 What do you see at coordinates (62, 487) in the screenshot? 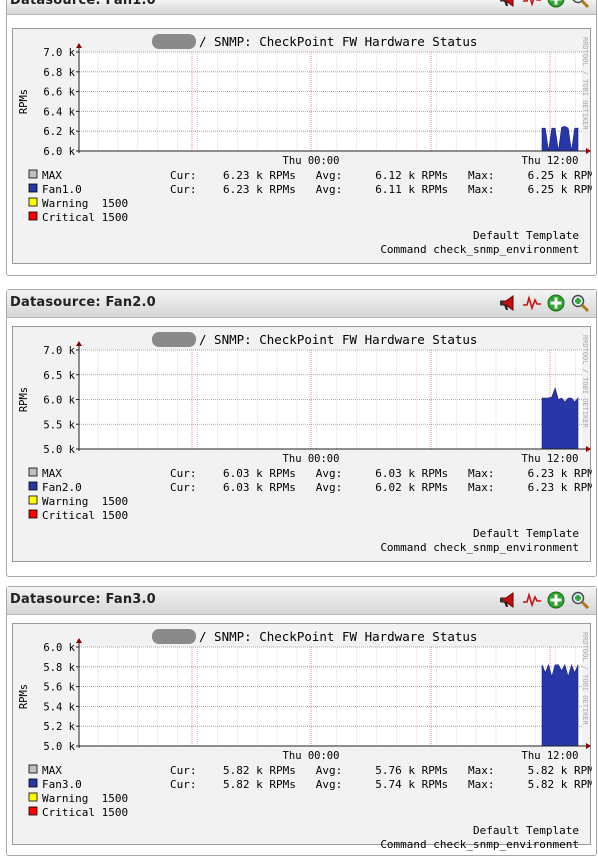
I see `legend-label: Fan2.0` at bounding box center [62, 487].